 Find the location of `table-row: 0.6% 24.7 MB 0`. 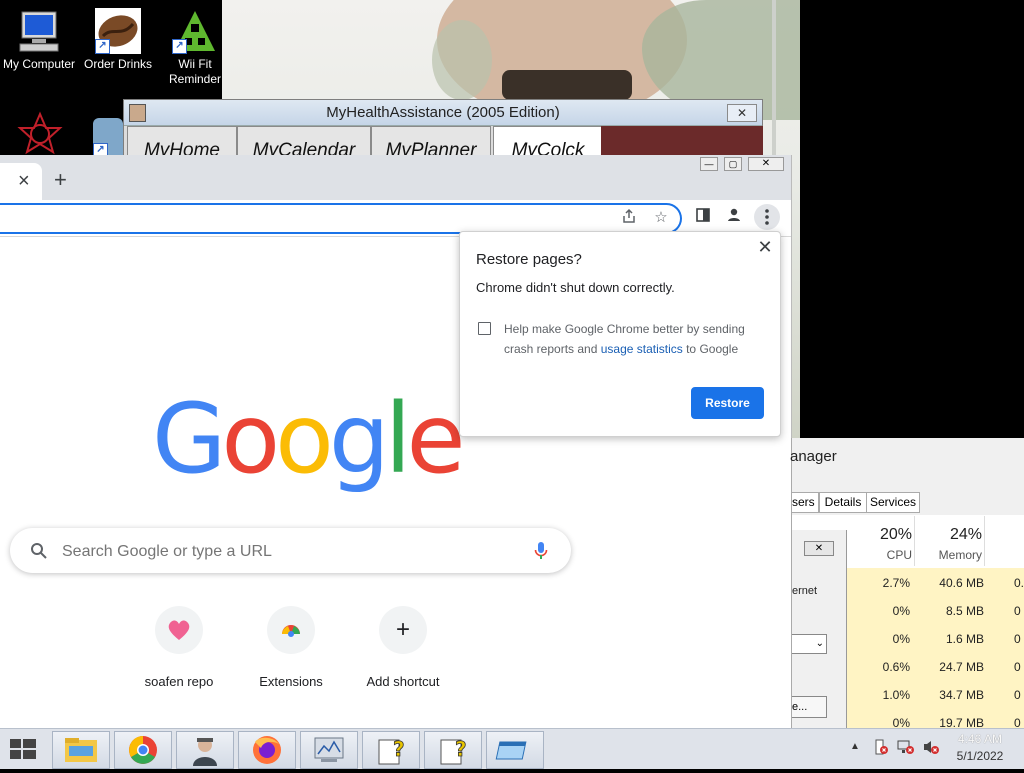

table-row: 0.6% 24.7 MB 0 is located at coordinates (935, 666).